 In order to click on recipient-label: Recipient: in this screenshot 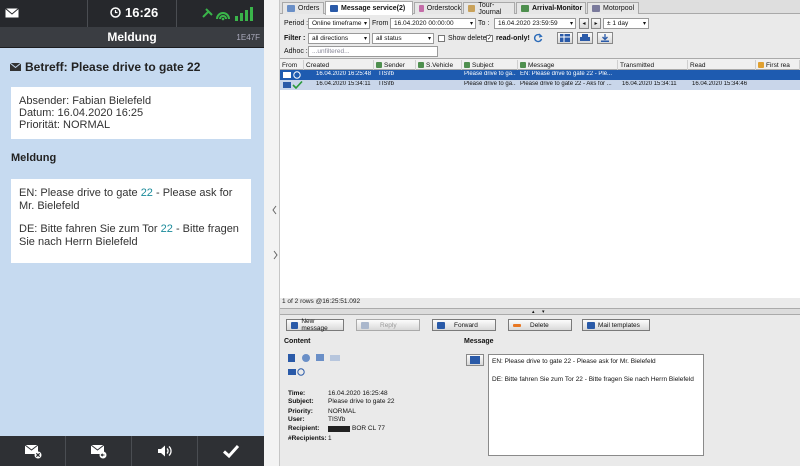, I will do `click(304, 428)`.